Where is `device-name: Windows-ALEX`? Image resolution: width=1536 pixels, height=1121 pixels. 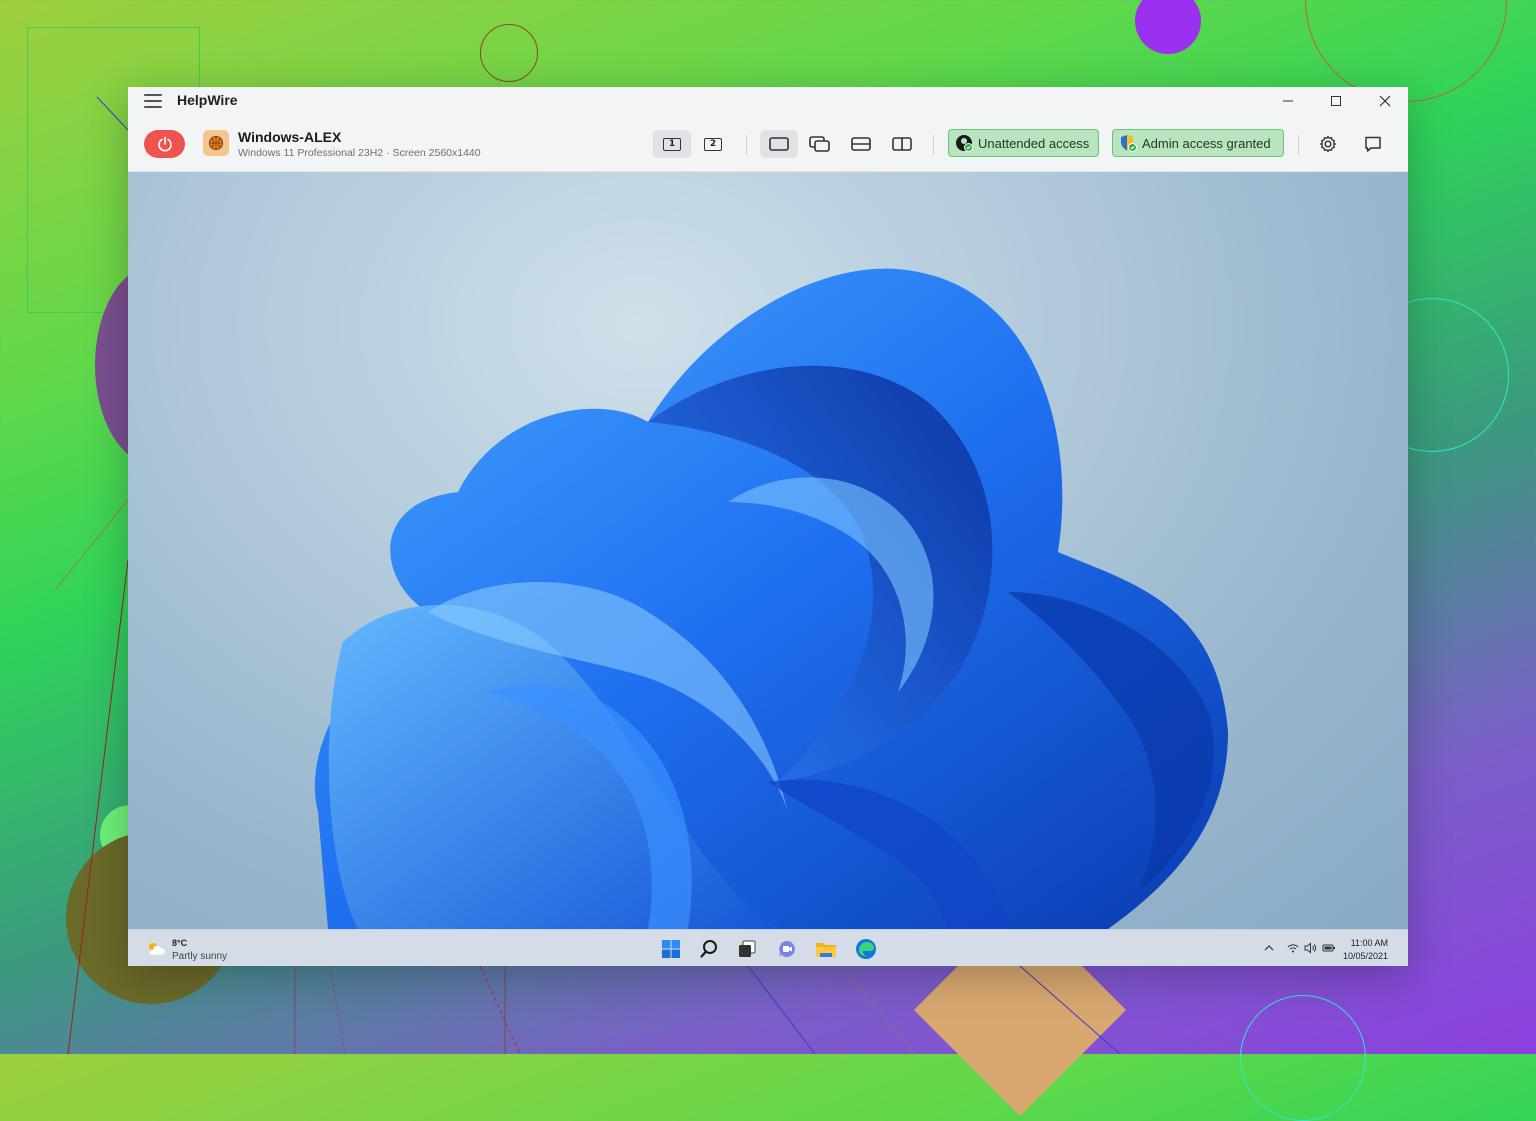 device-name: Windows-ALEX is located at coordinates (290, 137).